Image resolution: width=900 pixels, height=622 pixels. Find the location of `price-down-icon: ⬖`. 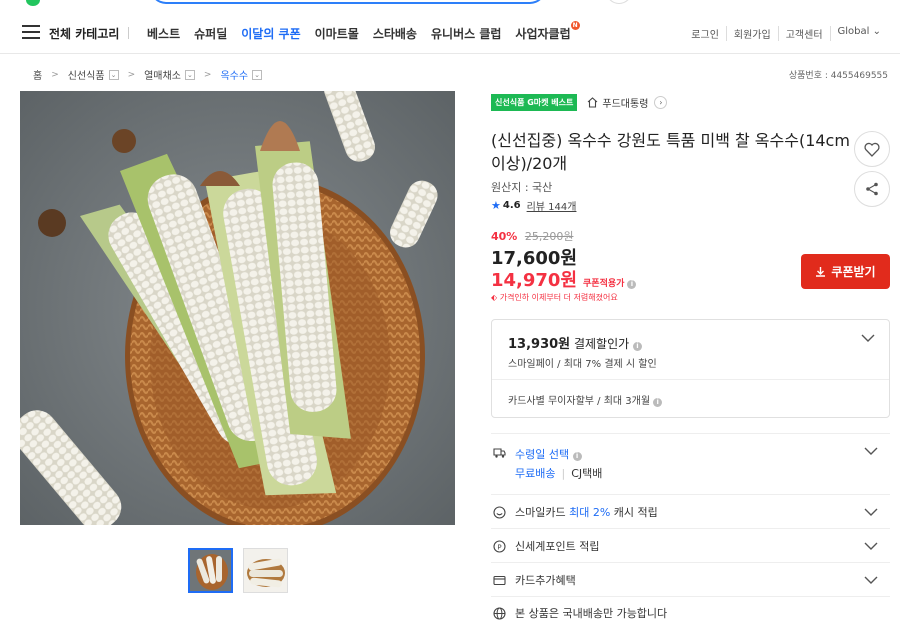

price-down-icon: ⬖ is located at coordinates (494, 297).